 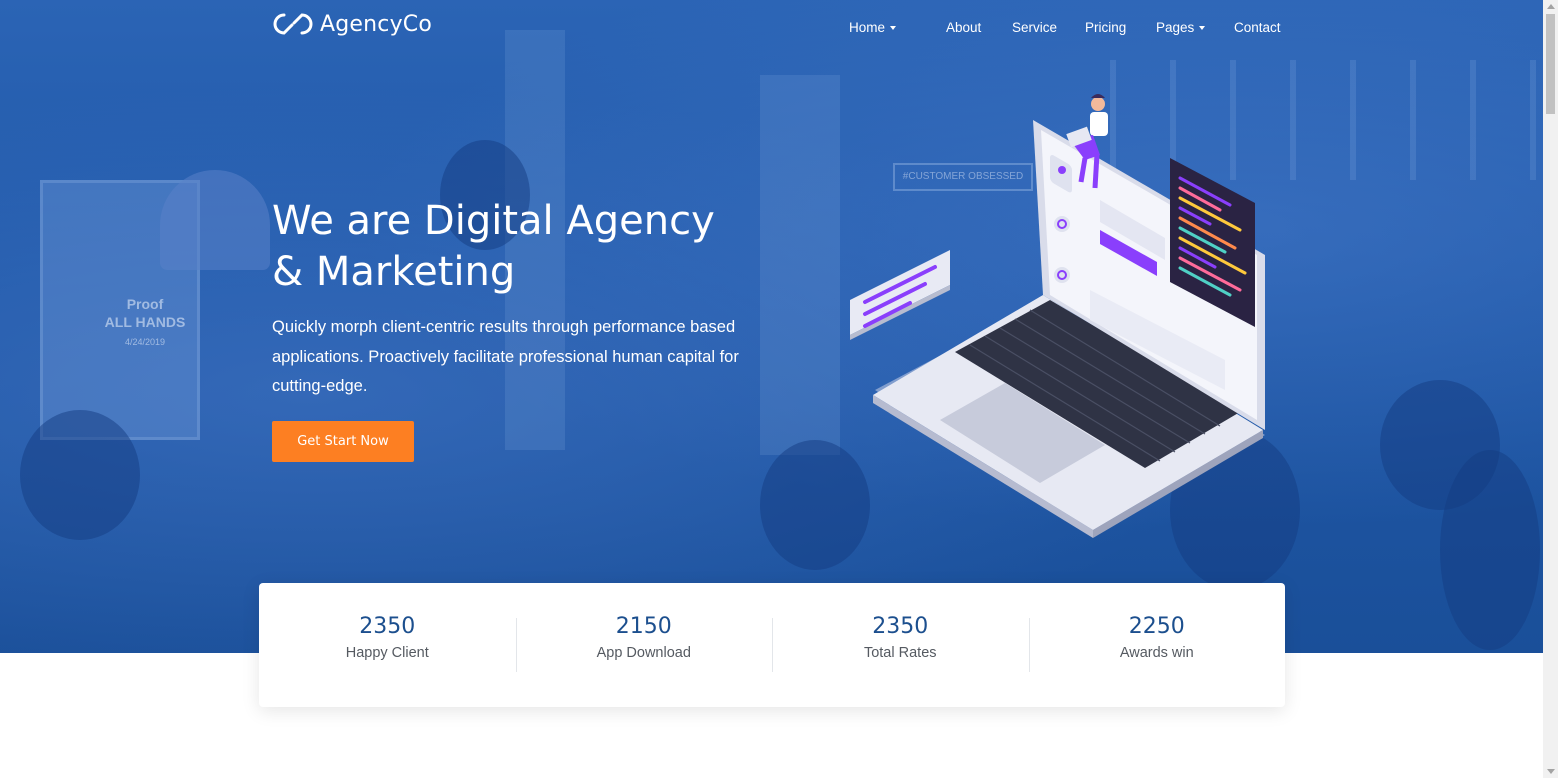 I want to click on scrollbar-thumb, so click(x=1550, y=64).